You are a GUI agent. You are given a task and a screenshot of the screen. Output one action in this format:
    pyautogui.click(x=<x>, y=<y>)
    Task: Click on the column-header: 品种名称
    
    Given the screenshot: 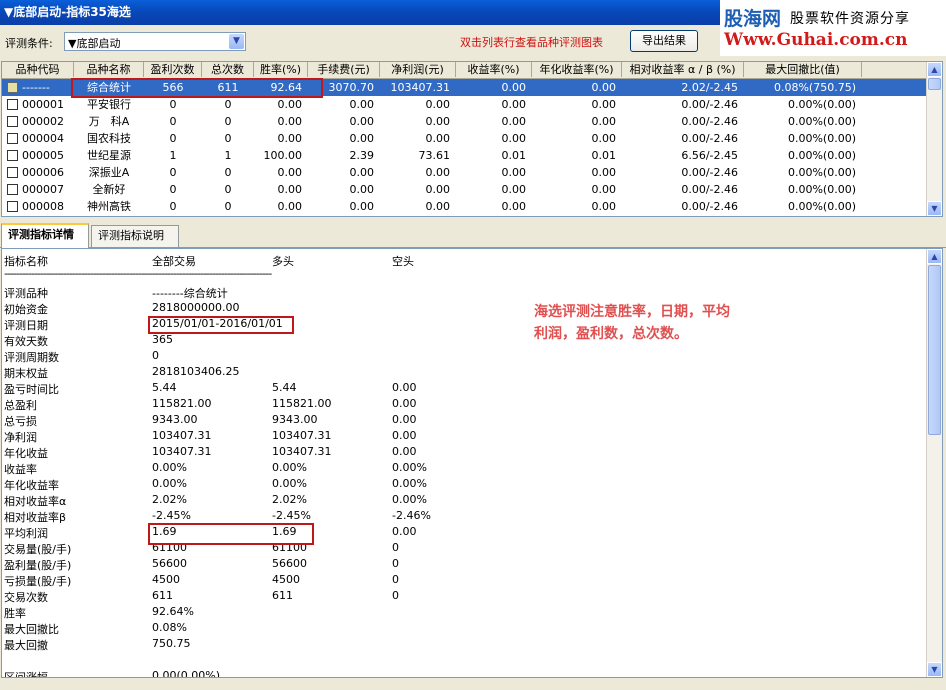 What is the action you would take?
    pyautogui.click(x=109, y=69)
    